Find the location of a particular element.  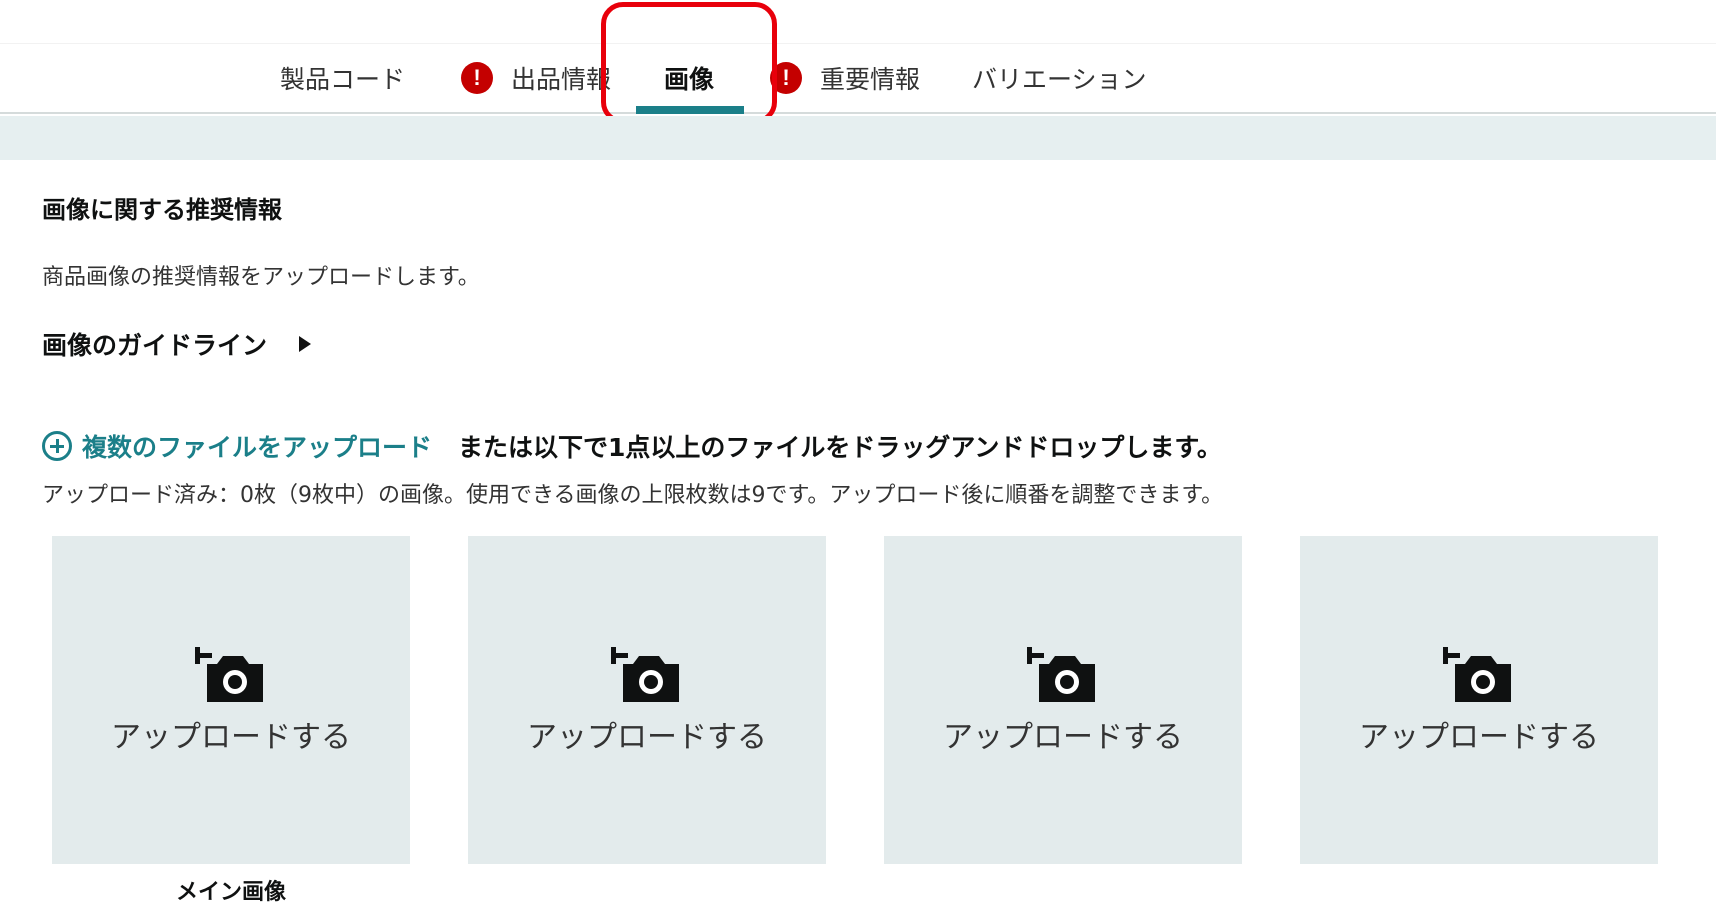

guideline-toggle: 画像のガイドライン is located at coordinates (177, 344).